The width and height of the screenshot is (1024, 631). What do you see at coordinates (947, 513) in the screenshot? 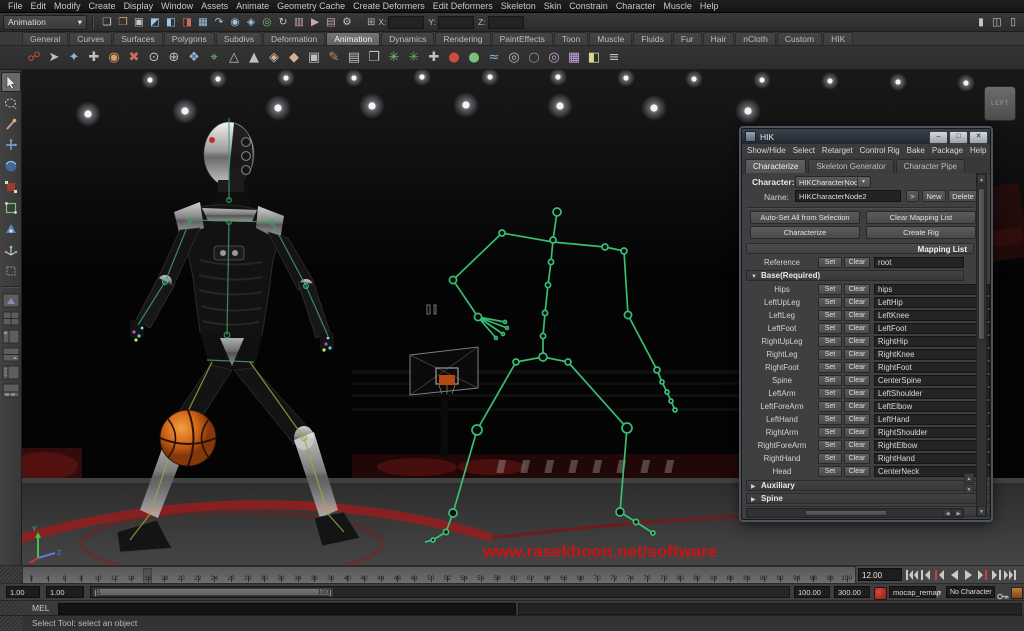
I see `scroll-left-arrow: ◀` at bounding box center [947, 513].